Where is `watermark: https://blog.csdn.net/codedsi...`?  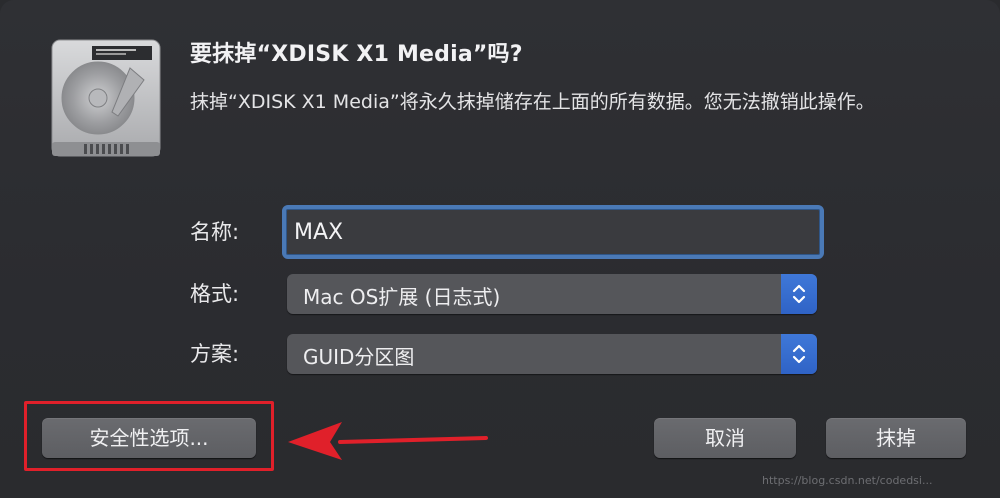 watermark: https://blog.csdn.net/codedsi... is located at coordinates (847, 480).